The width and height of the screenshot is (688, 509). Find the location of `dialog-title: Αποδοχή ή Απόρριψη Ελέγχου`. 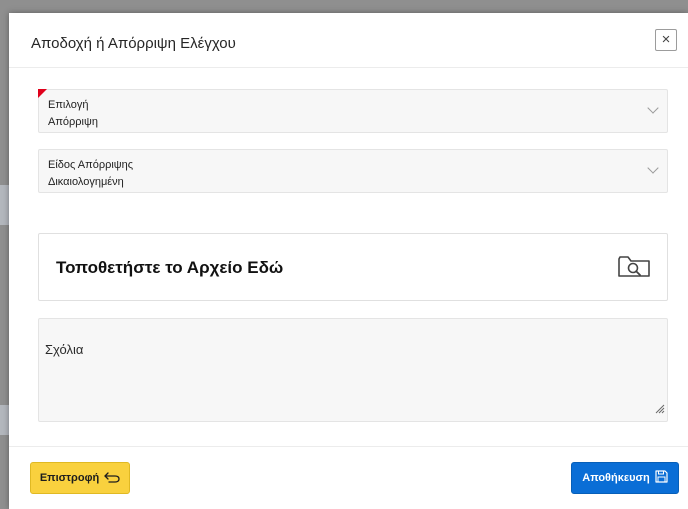

dialog-title: Αποδοχή ή Απόρριψη Ελέγχου is located at coordinates (133, 43).